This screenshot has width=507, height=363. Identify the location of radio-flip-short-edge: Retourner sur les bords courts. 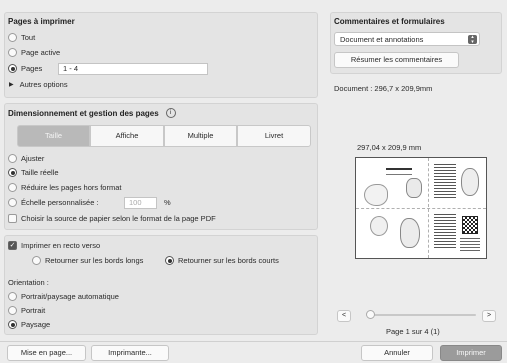
(222, 260).